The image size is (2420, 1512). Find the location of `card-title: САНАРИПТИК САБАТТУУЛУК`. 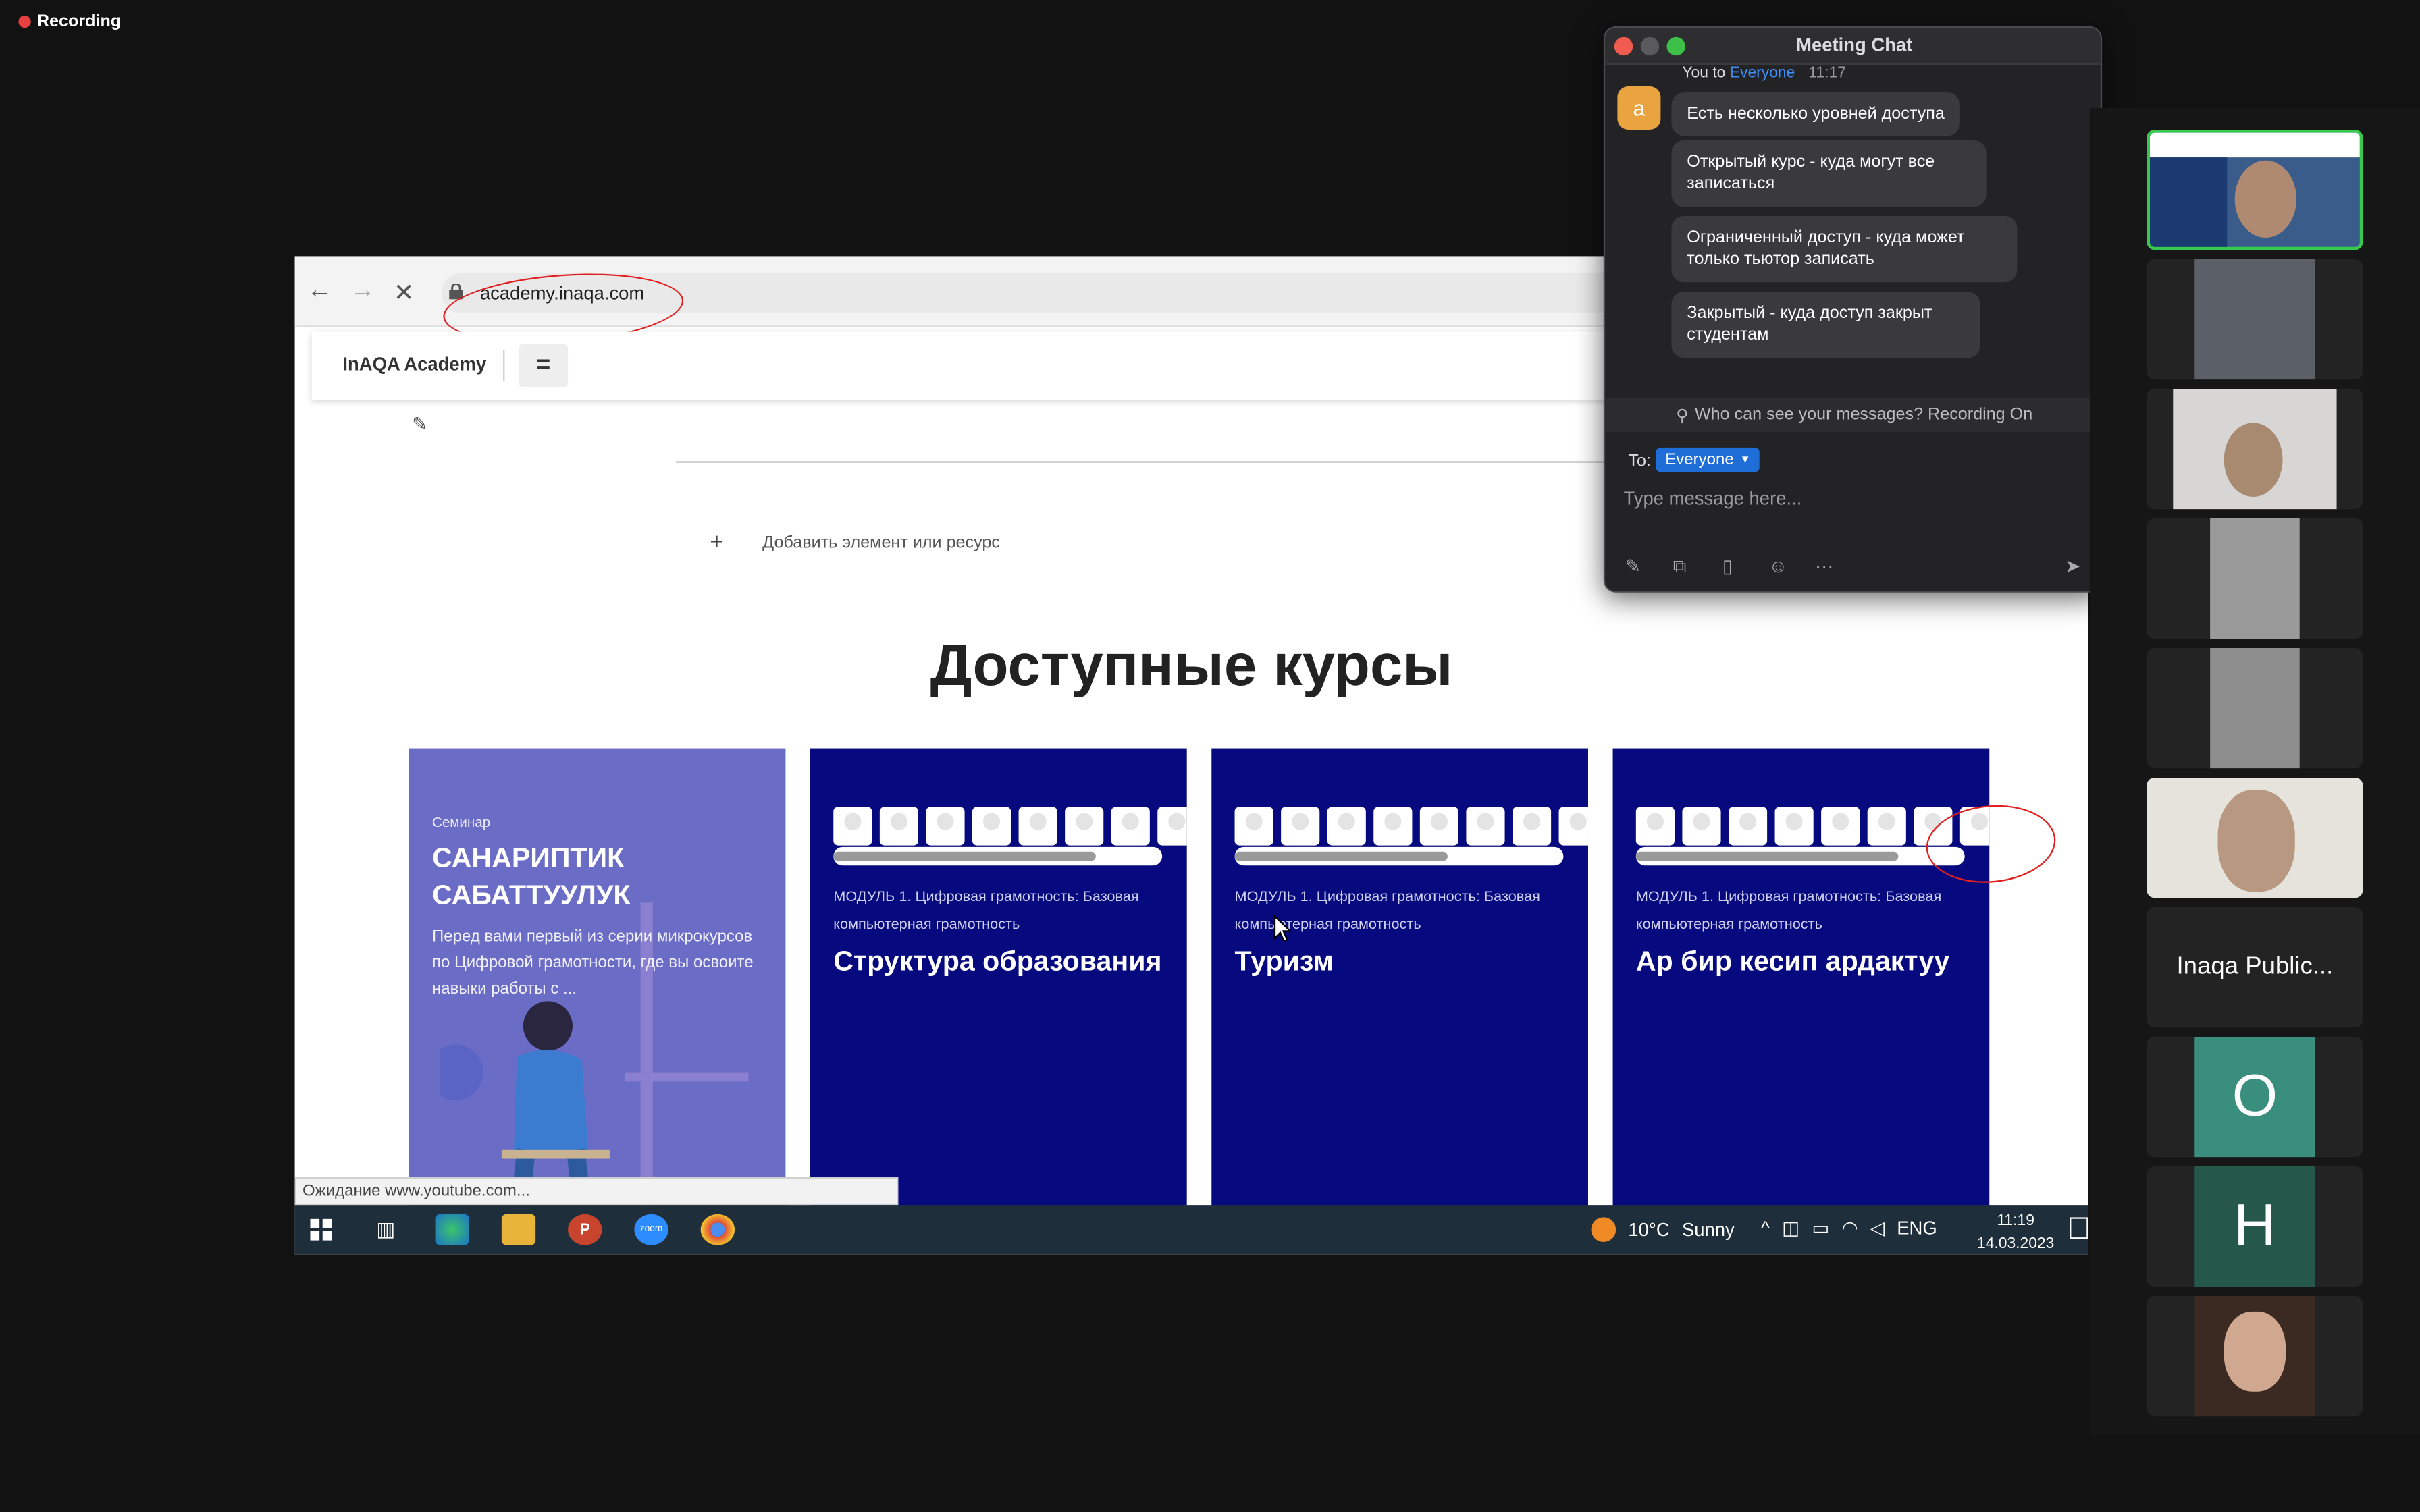

card-title: САНАРИПТИК САБАТТУУЛУК is located at coordinates (531, 876).